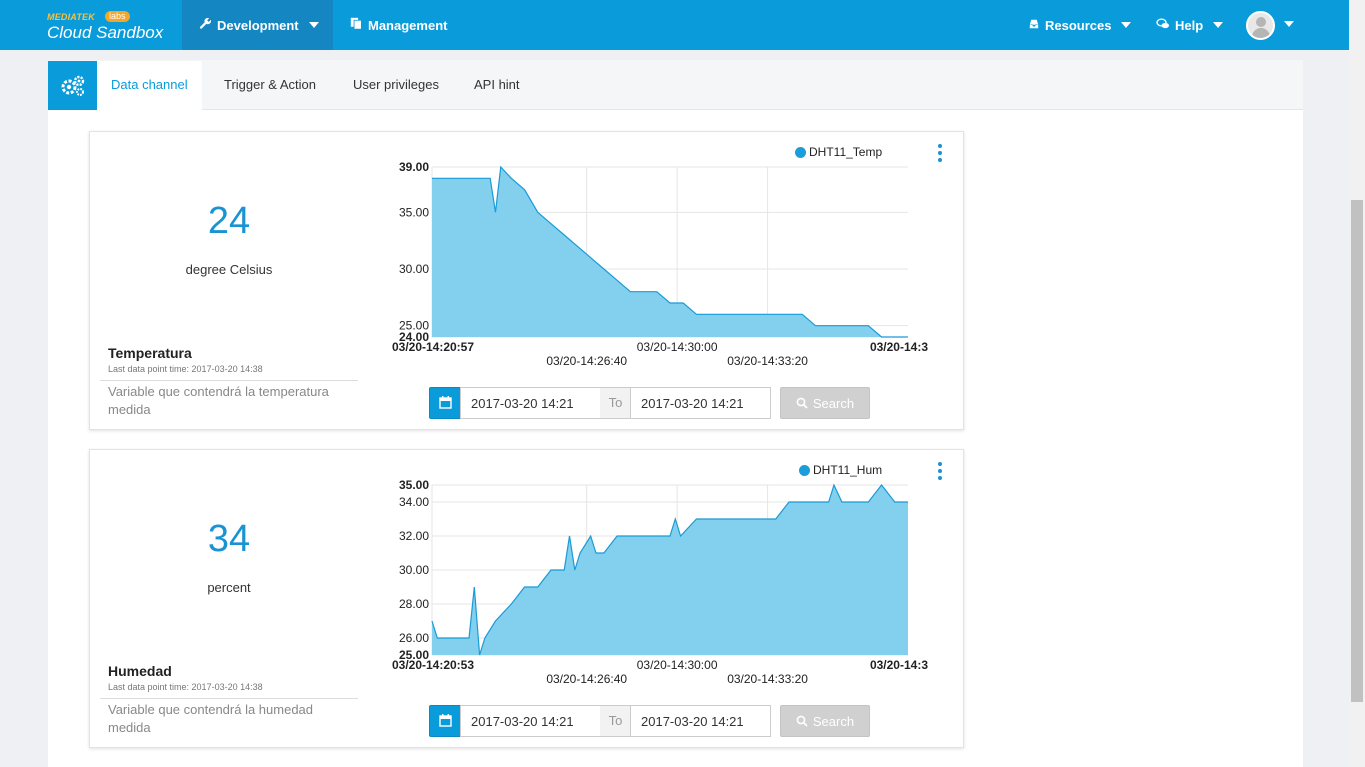 The image size is (1365, 767). I want to click on gears-icon, so click(72, 85).